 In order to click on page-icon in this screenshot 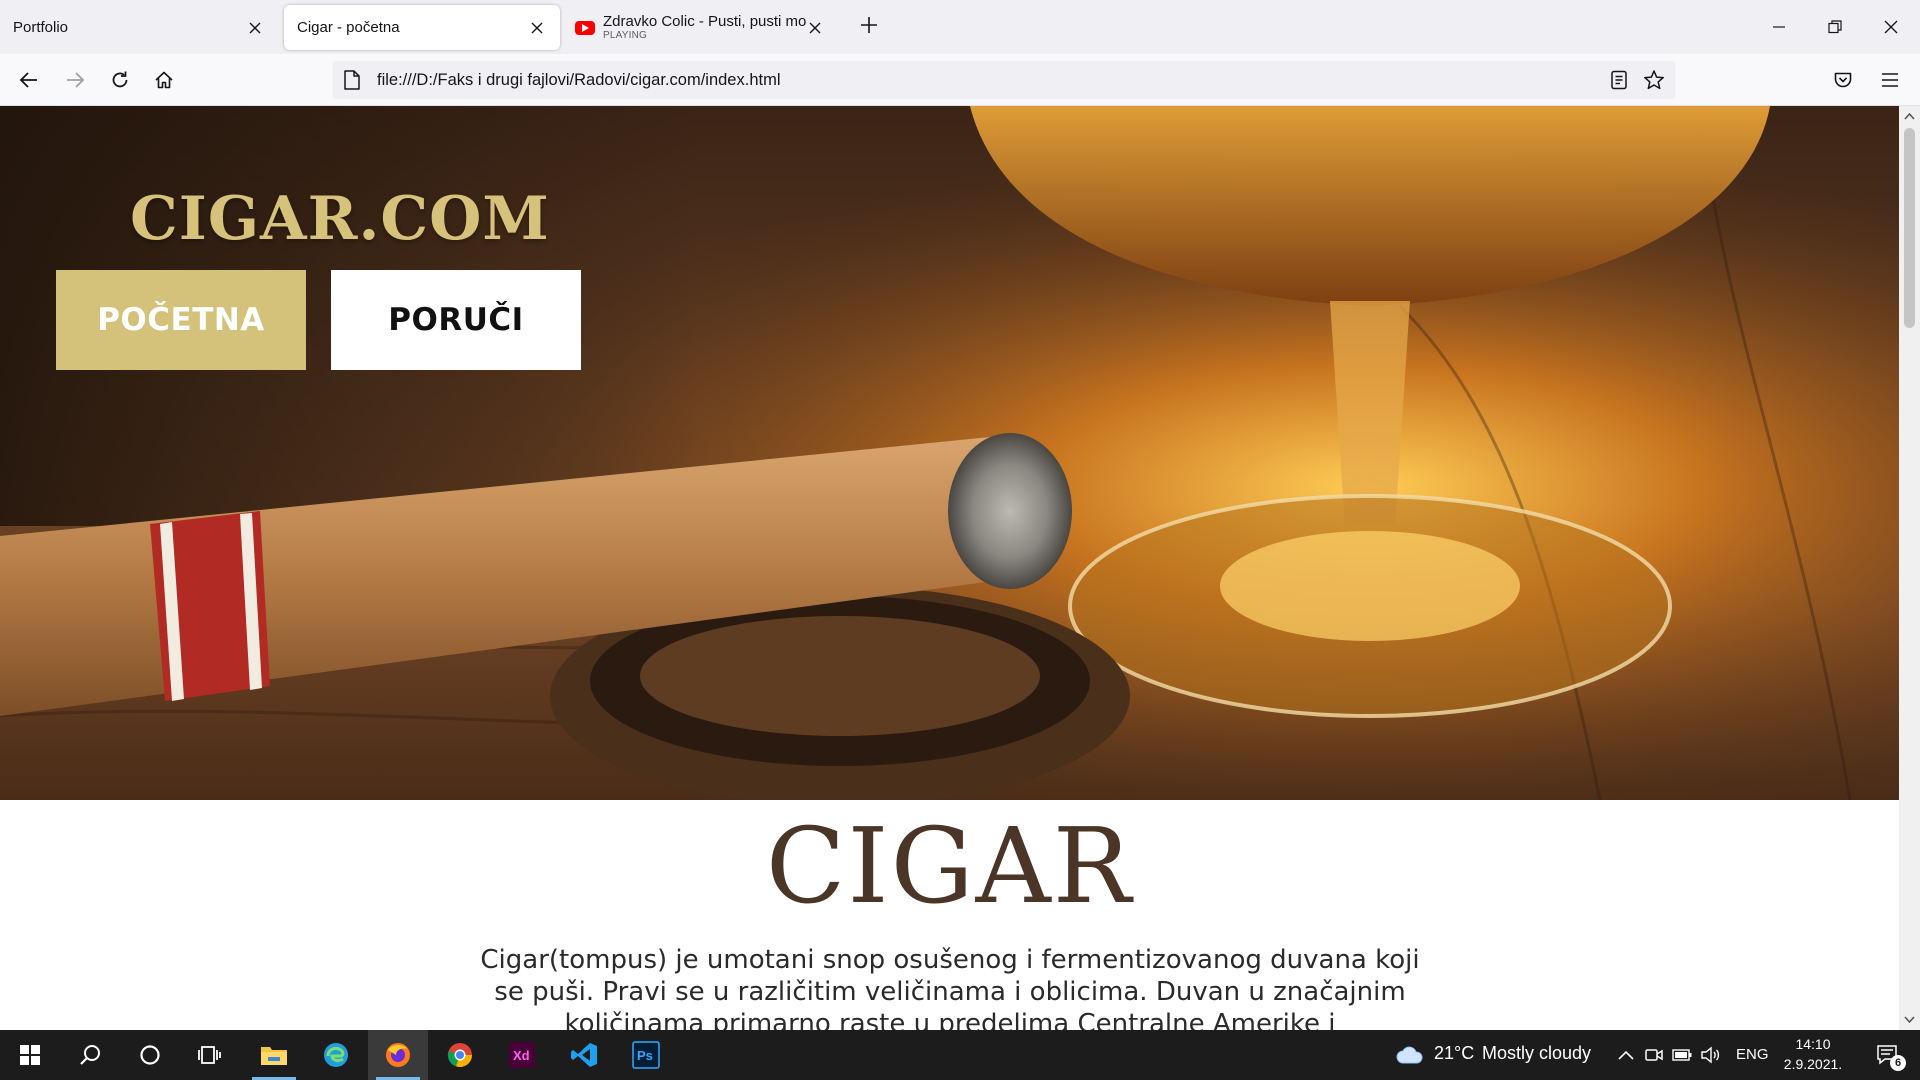, I will do `click(352, 80)`.